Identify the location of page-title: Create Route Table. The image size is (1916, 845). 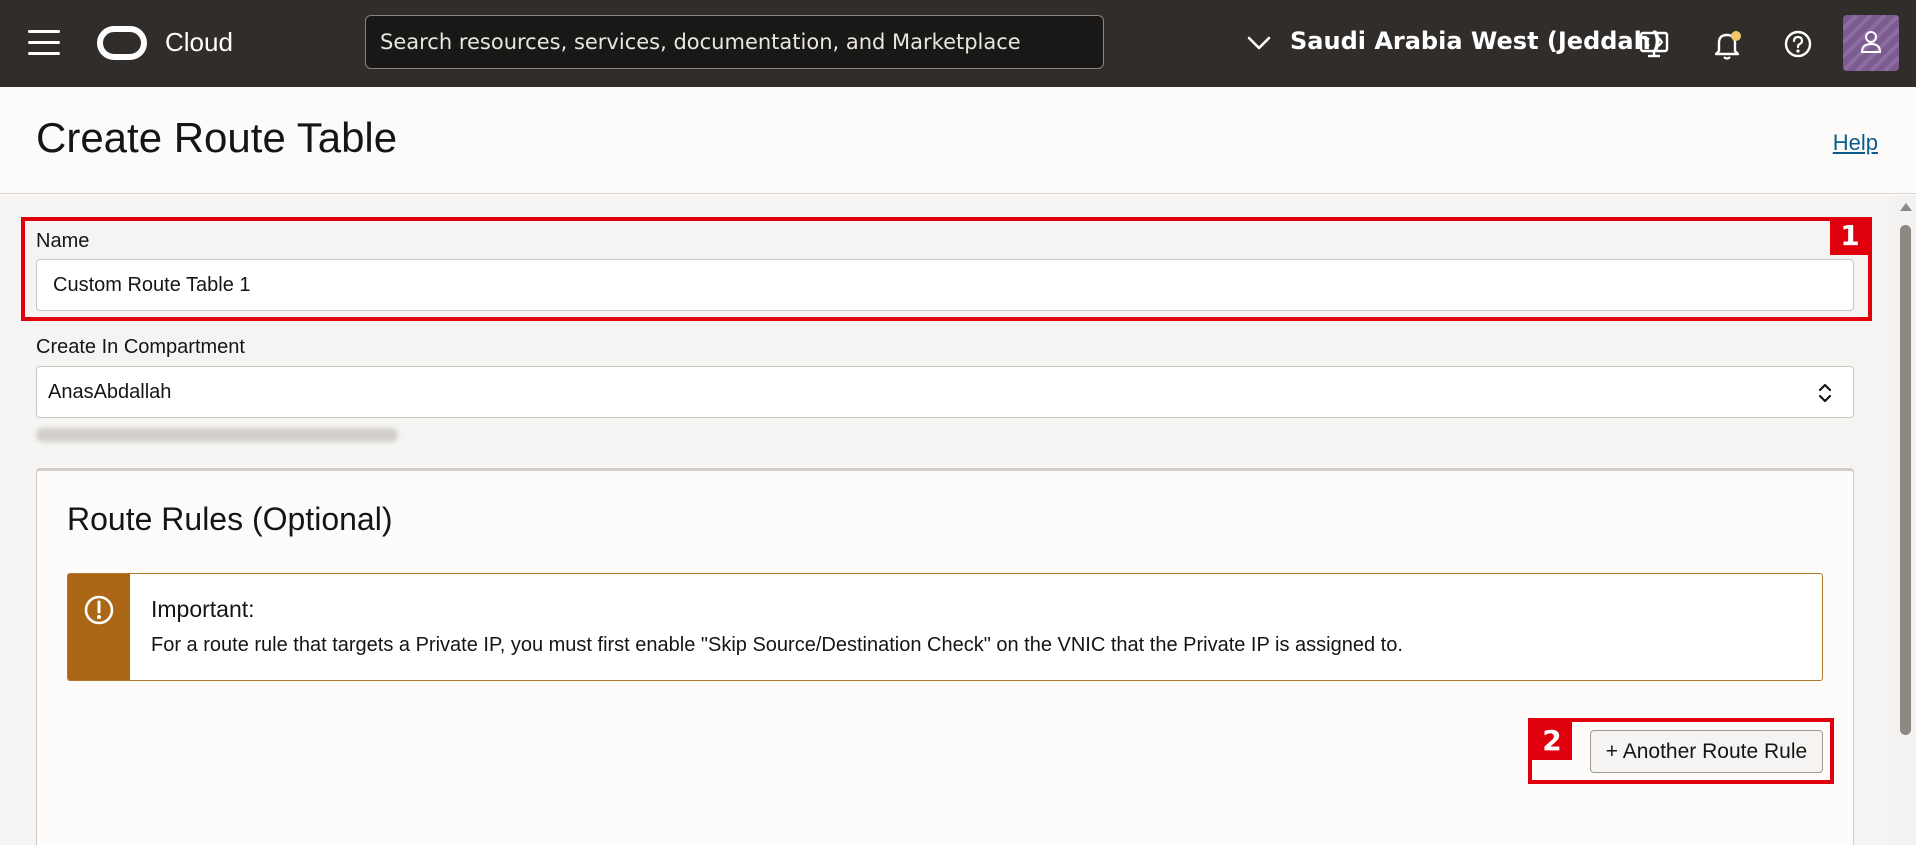
(217, 137).